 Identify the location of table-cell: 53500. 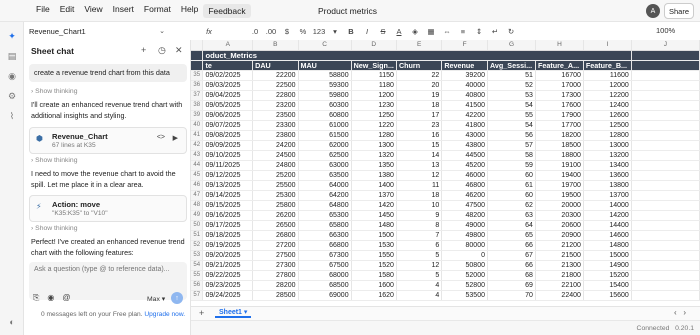
(464, 295).